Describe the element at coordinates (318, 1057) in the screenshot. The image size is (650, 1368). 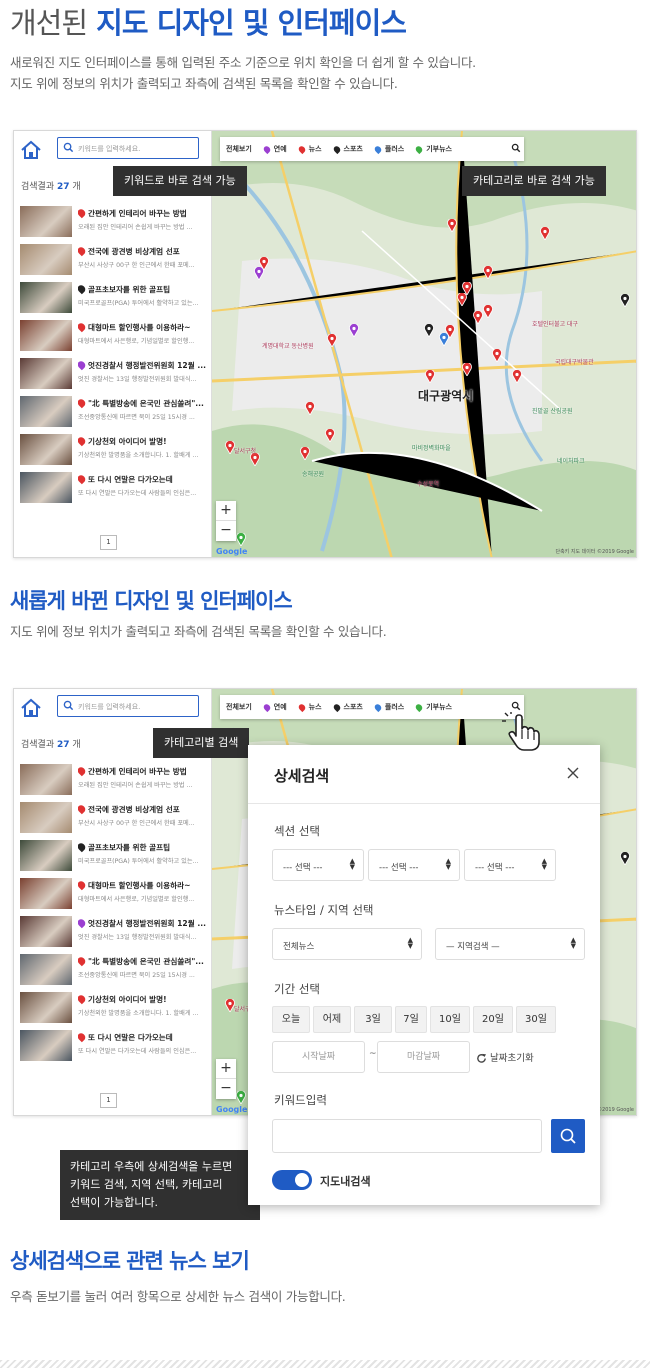
I see `start-date-input: 시작날짜` at that location.